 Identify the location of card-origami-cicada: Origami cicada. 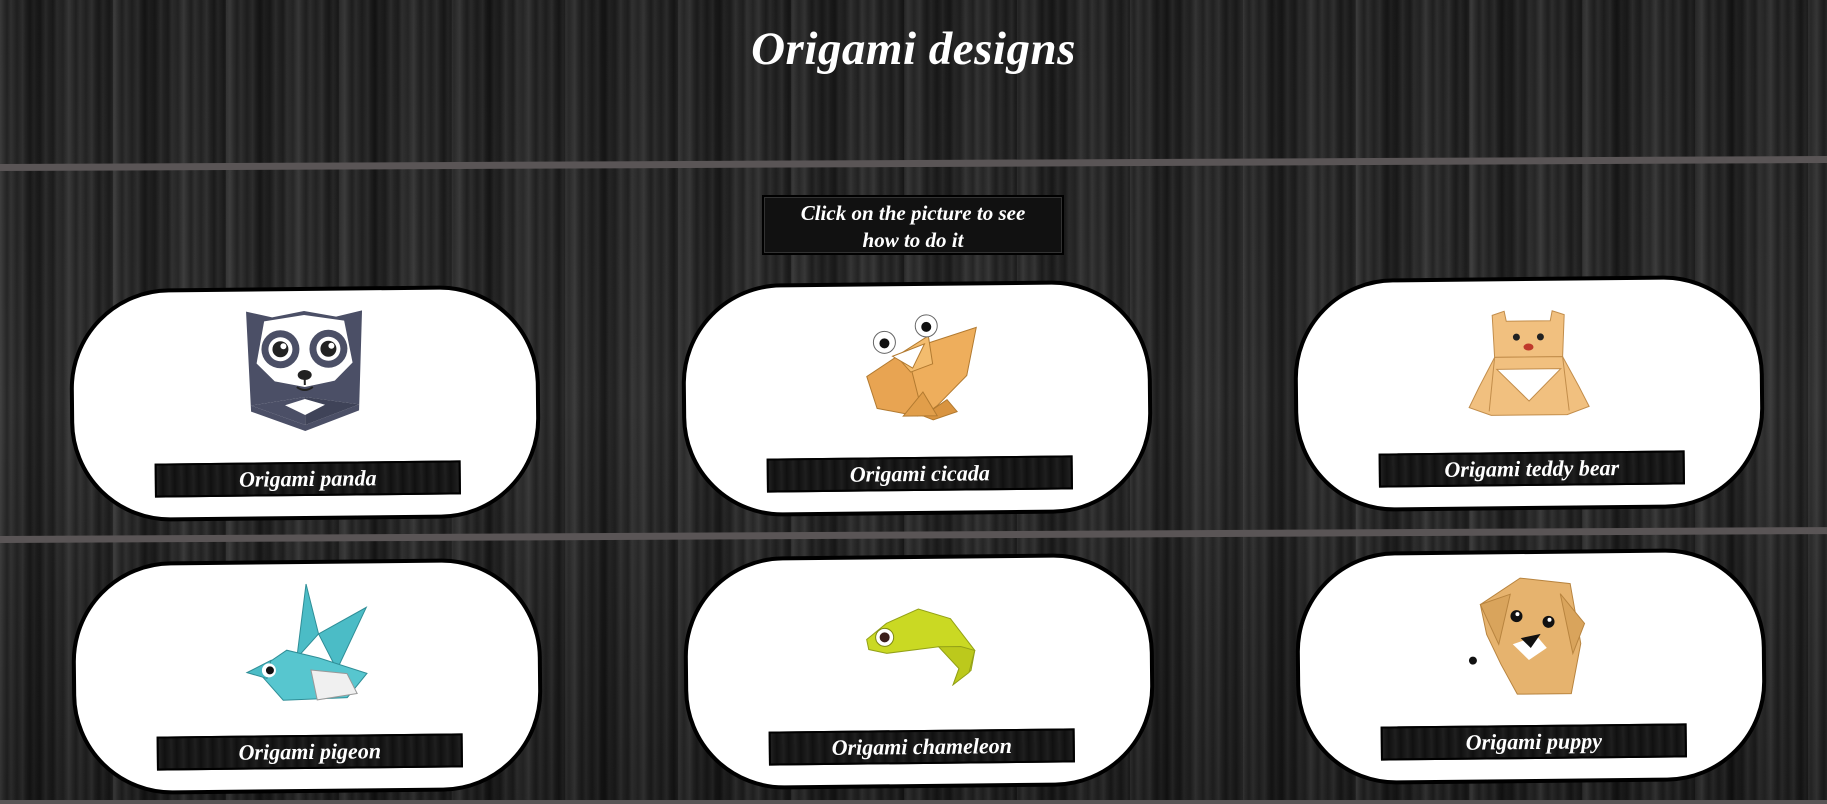
(917, 398).